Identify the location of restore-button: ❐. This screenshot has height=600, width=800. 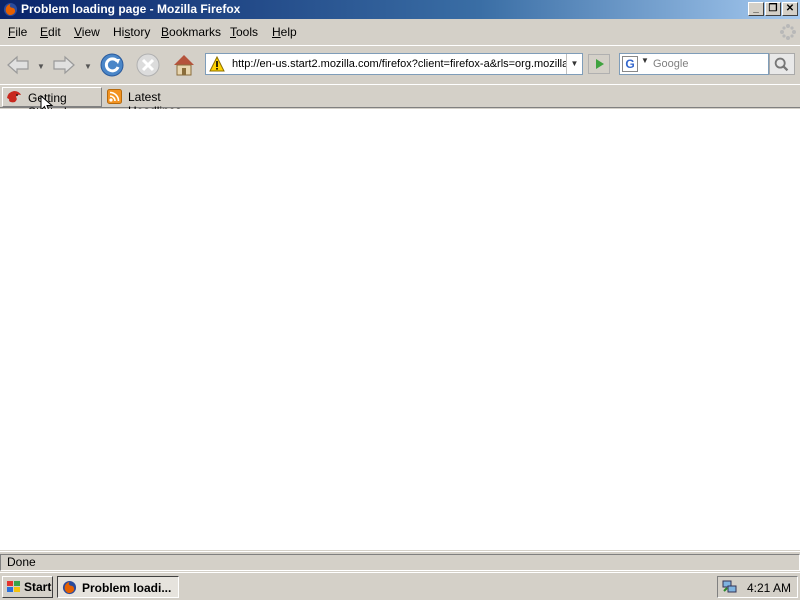
(773, 9).